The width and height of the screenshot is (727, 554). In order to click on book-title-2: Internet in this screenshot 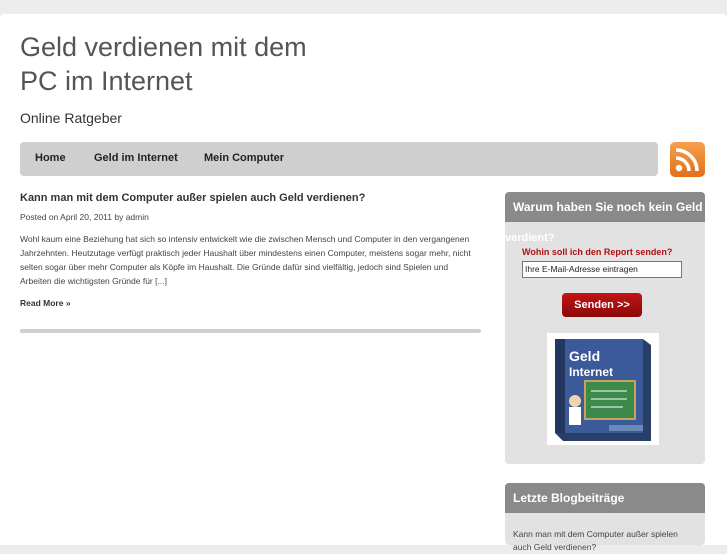, I will do `click(591, 372)`.